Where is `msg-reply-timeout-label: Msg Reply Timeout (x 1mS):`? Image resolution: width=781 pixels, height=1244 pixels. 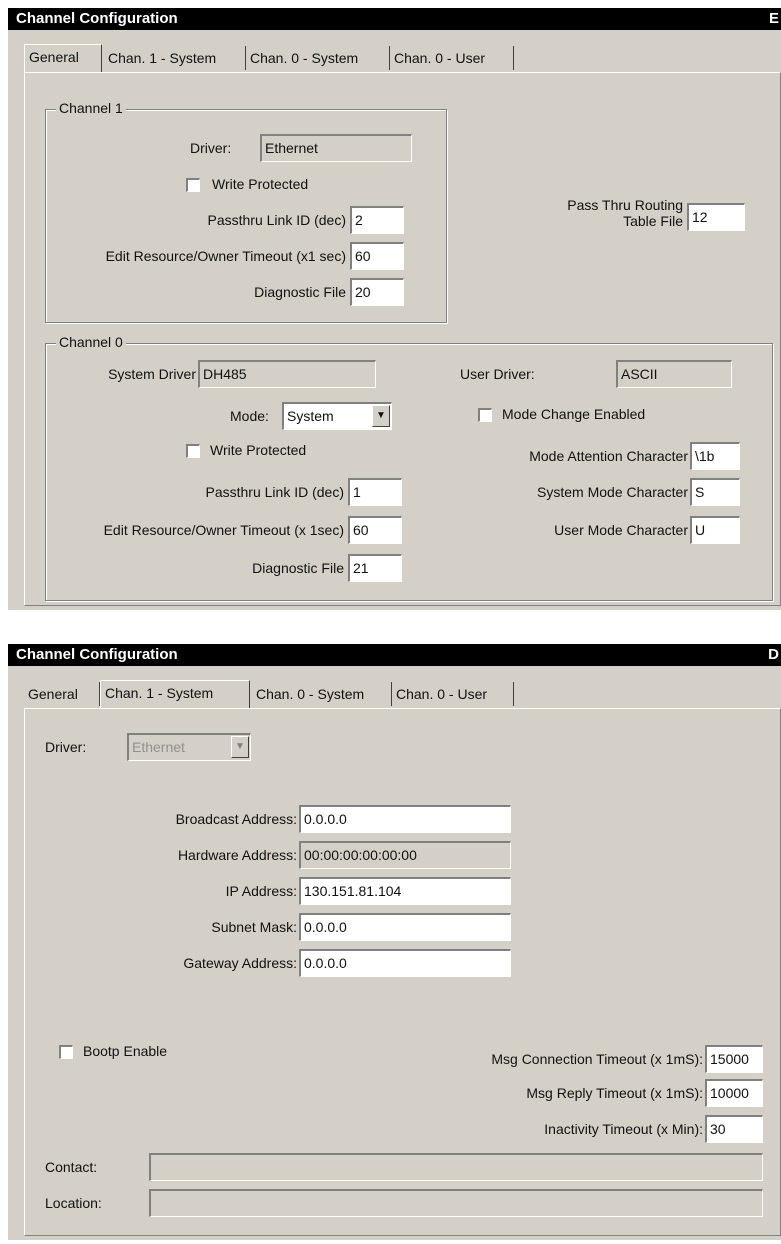
msg-reply-timeout-label: Msg Reply Timeout (x 1mS): is located at coordinates (614, 1093).